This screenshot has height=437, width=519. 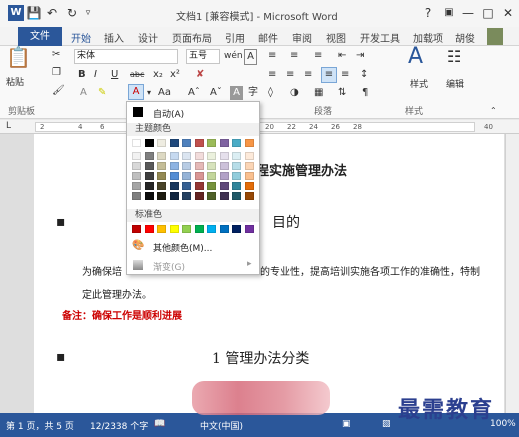 I want to click on gradient-option: 渐变(G) ▸, so click(x=193, y=266).